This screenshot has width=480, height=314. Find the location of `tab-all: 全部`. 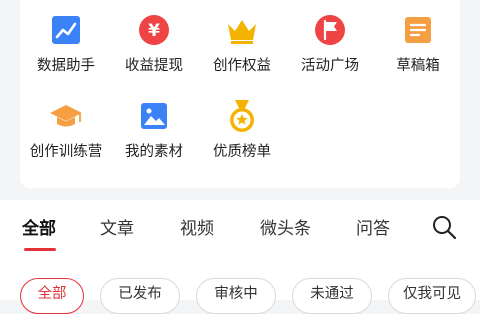

tab-all: 全部 is located at coordinates (39, 226).